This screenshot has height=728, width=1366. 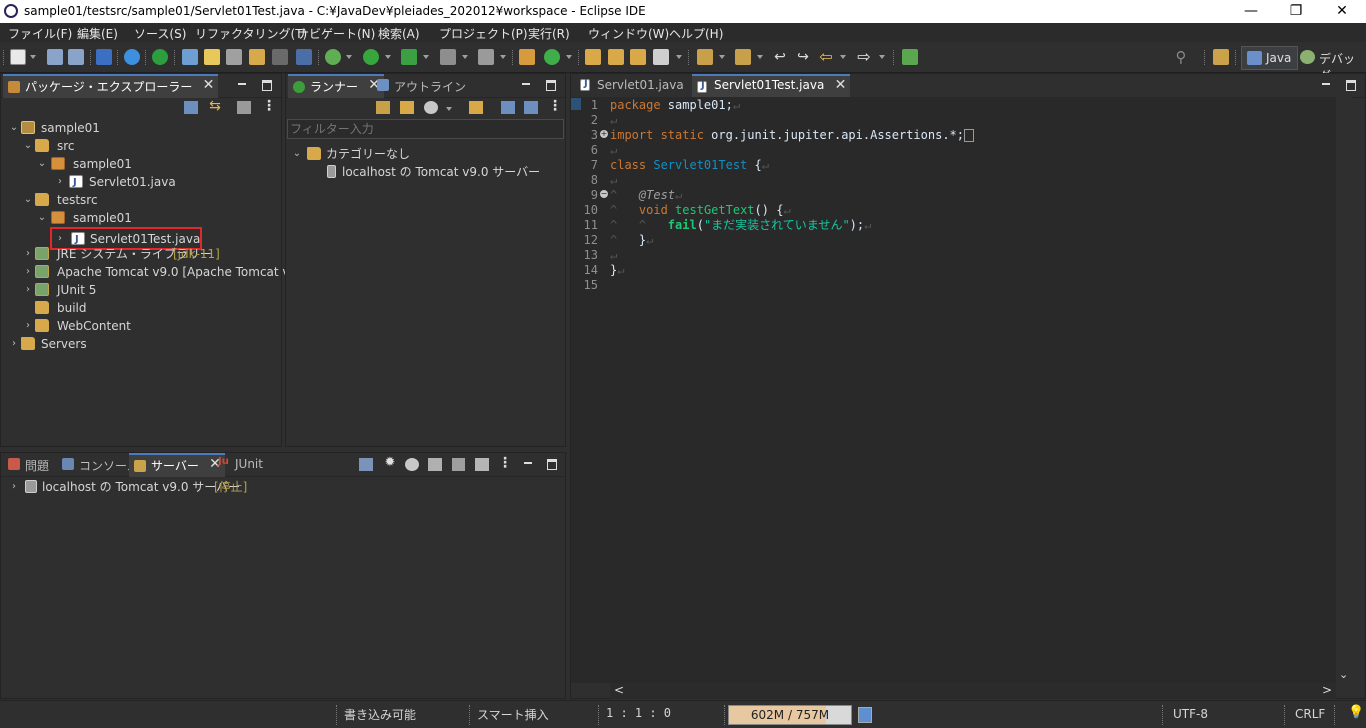 I want to click on scroll-right-icon: >, so click(x=1327, y=690).